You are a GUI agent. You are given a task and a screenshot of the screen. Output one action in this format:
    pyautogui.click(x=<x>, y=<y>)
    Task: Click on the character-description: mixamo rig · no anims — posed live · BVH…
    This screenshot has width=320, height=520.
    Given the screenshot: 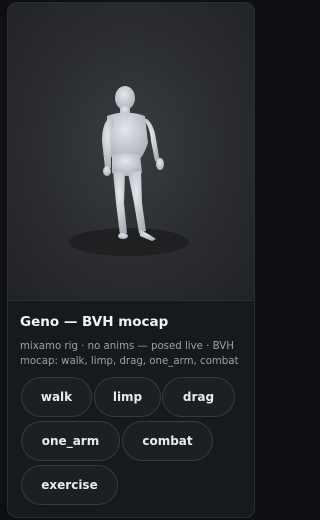 What is the action you would take?
    pyautogui.click(x=129, y=354)
    